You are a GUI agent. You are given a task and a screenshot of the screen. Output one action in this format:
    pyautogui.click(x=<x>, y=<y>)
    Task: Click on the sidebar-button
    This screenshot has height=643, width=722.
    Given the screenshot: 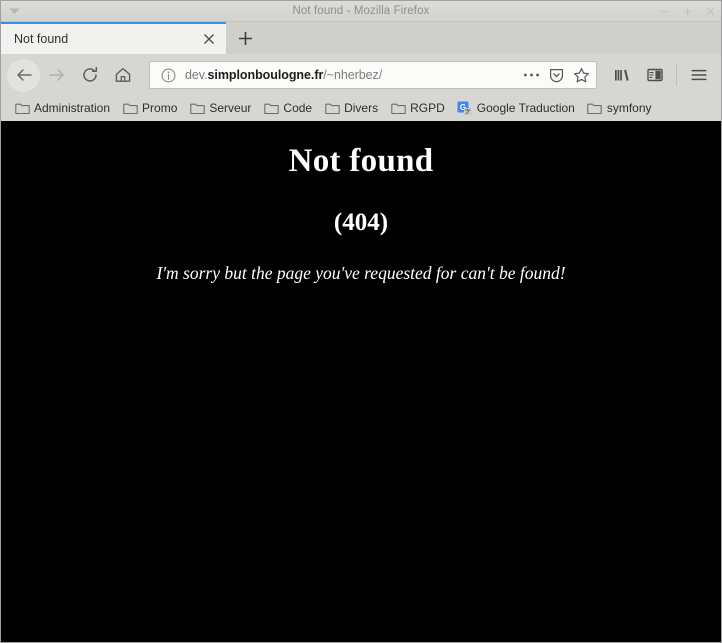 What is the action you would take?
    pyautogui.click(x=654, y=75)
    